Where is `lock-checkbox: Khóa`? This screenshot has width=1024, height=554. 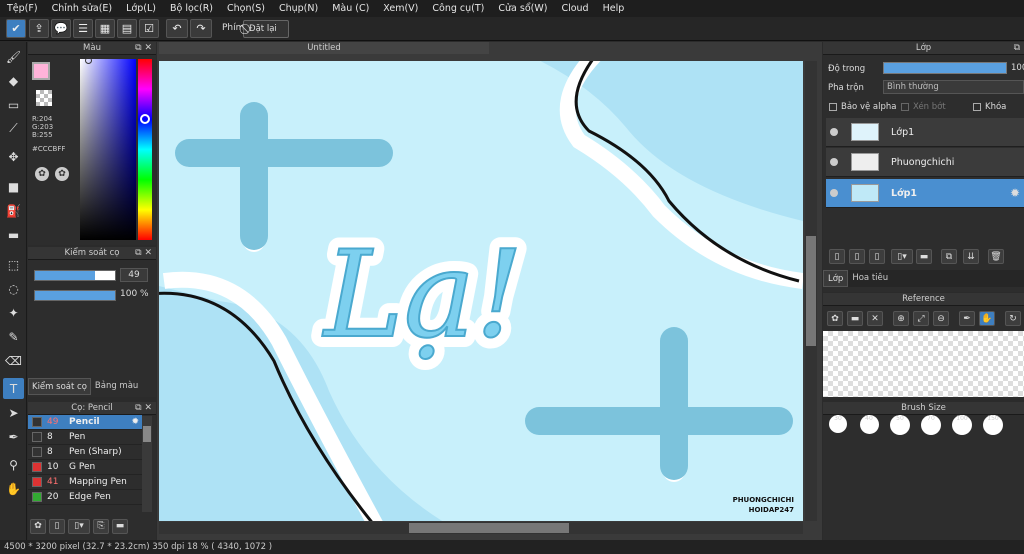
lock-checkbox: Khóa is located at coordinates (989, 107).